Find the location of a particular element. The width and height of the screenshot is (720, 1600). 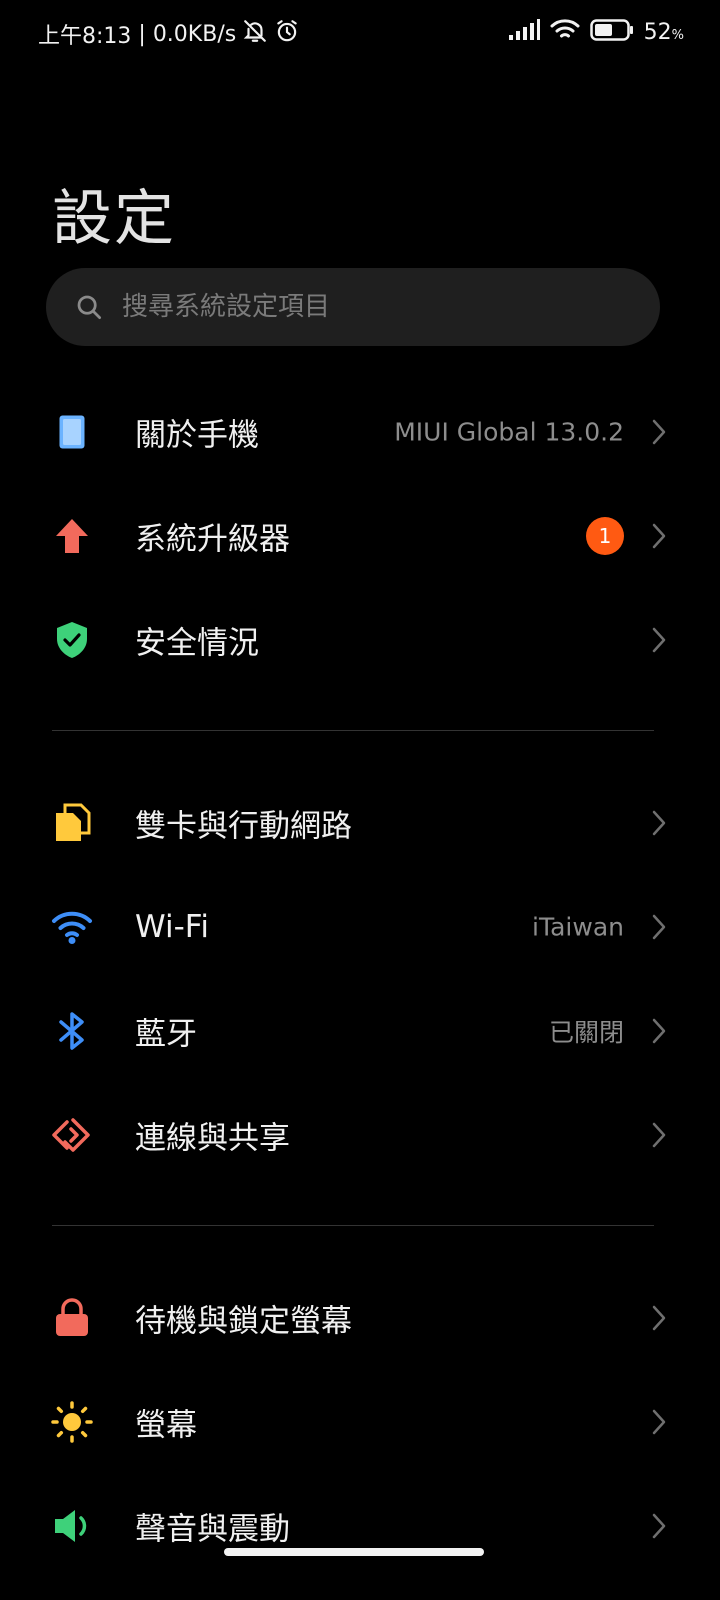

lock-screen-label: 待機與鎖定螢幕 is located at coordinates (243, 1321).